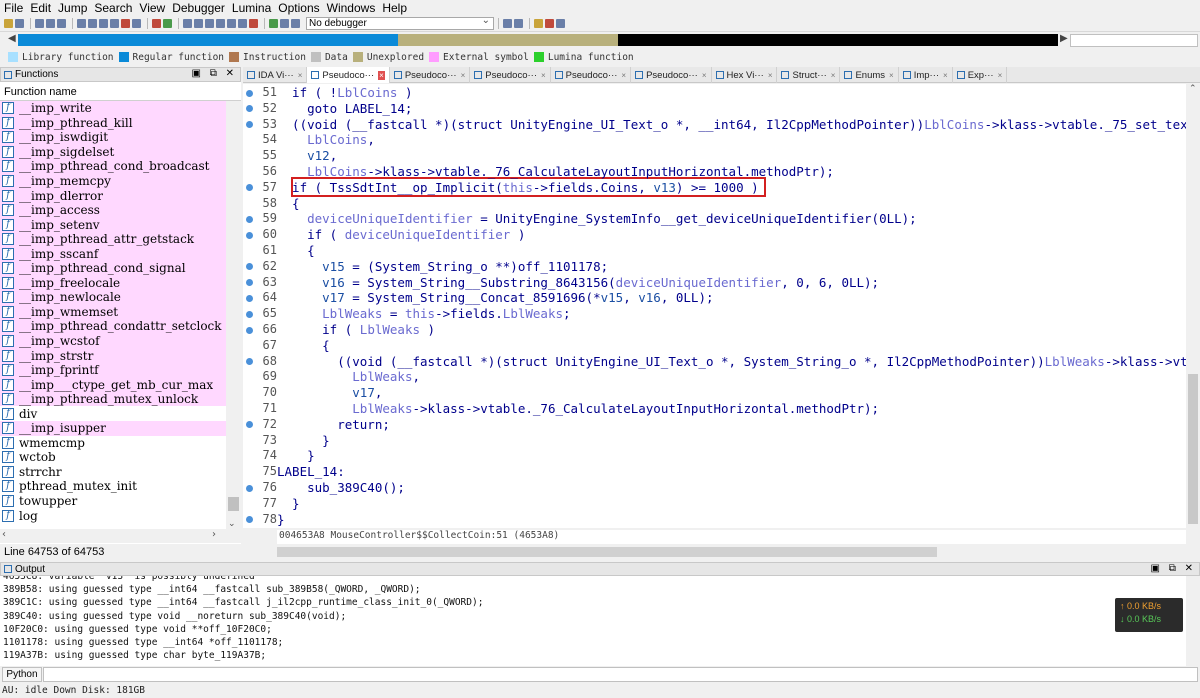 The height and width of the screenshot is (698, 1200). What do you see at coordinates (298, 8) in the screenshot?
I see `menu-options: Options` at bounding box center [298, 8].